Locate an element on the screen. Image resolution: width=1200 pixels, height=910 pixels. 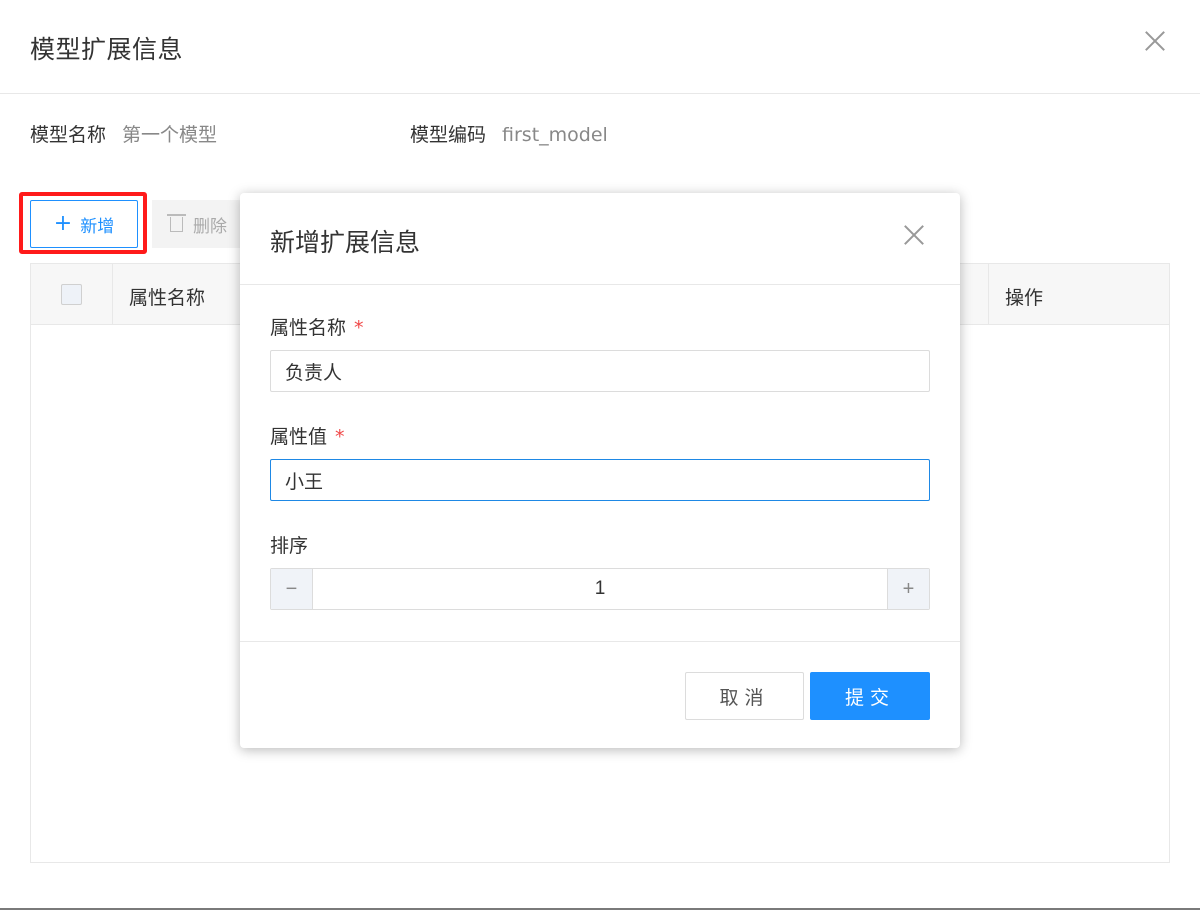
attribute-name-input is located at coordinates (600, 371).